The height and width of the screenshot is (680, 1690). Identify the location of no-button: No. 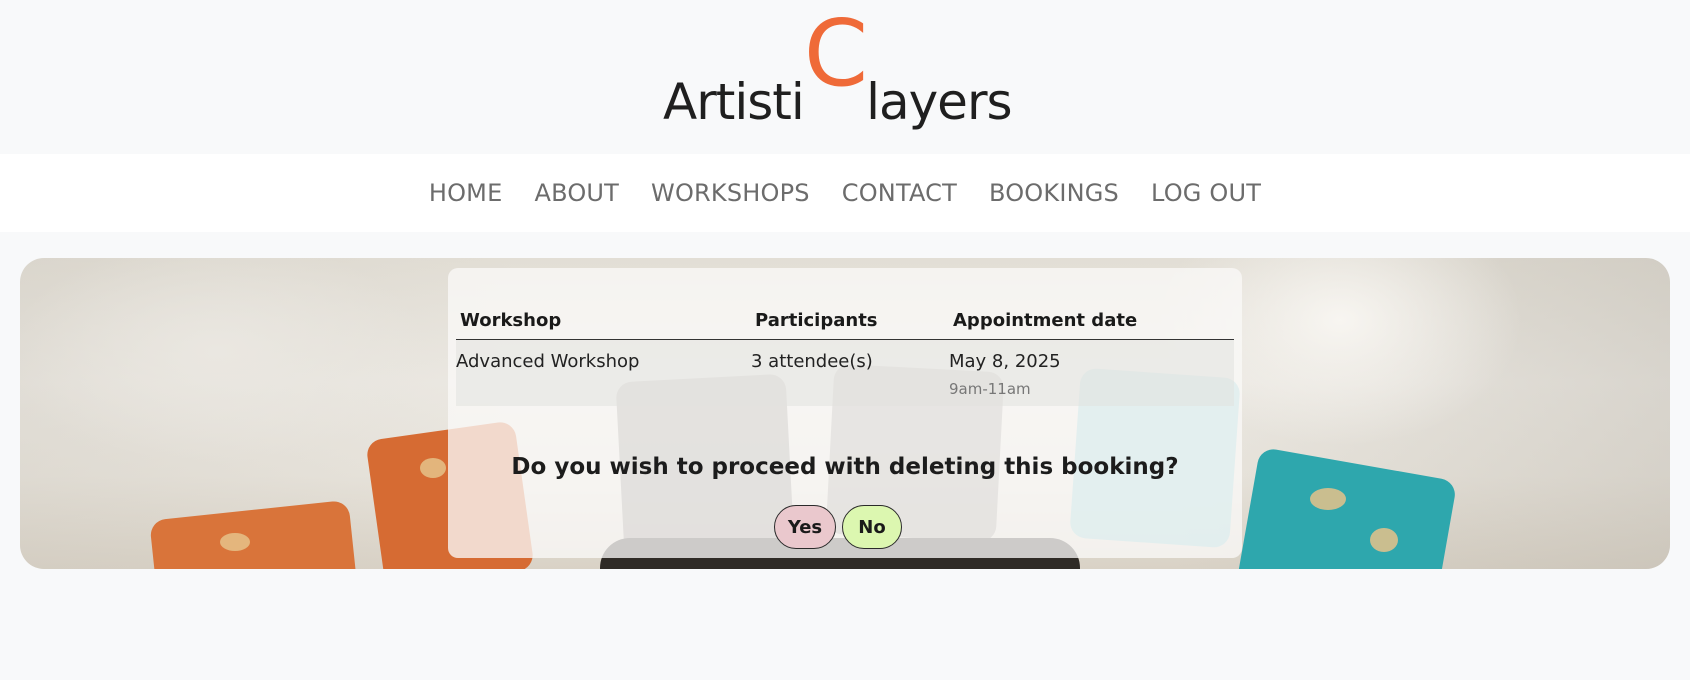
(872, 527).